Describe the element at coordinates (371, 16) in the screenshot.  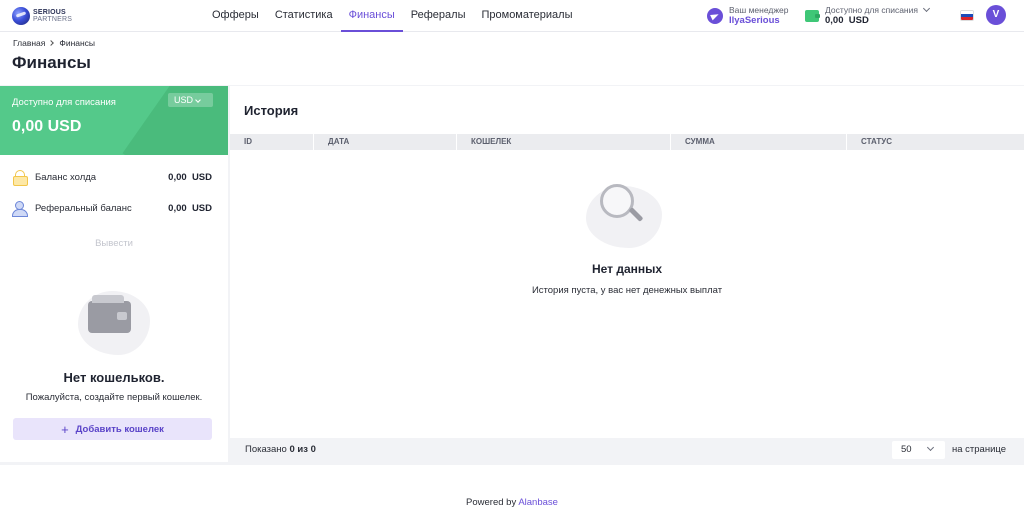
I see `nav-finance: Финансы` at that location.